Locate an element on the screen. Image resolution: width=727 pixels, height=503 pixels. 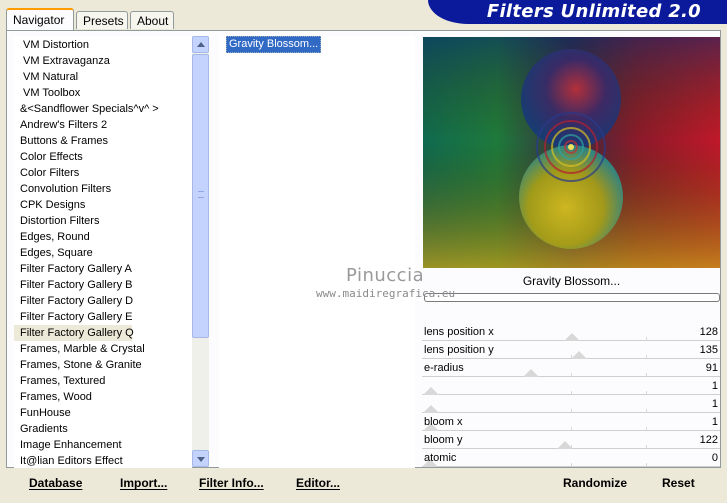
category-item: Filter Factory Gallery A is located at coordinates (73, 269).